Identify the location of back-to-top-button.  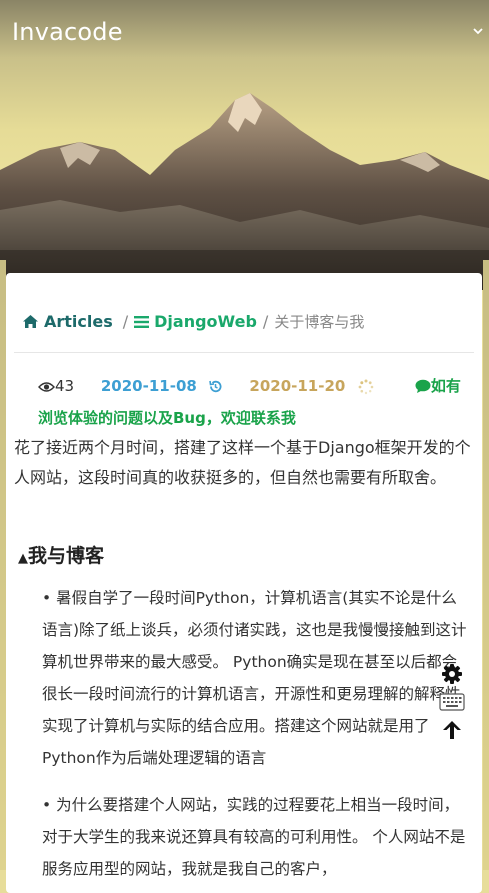
(452, 730).